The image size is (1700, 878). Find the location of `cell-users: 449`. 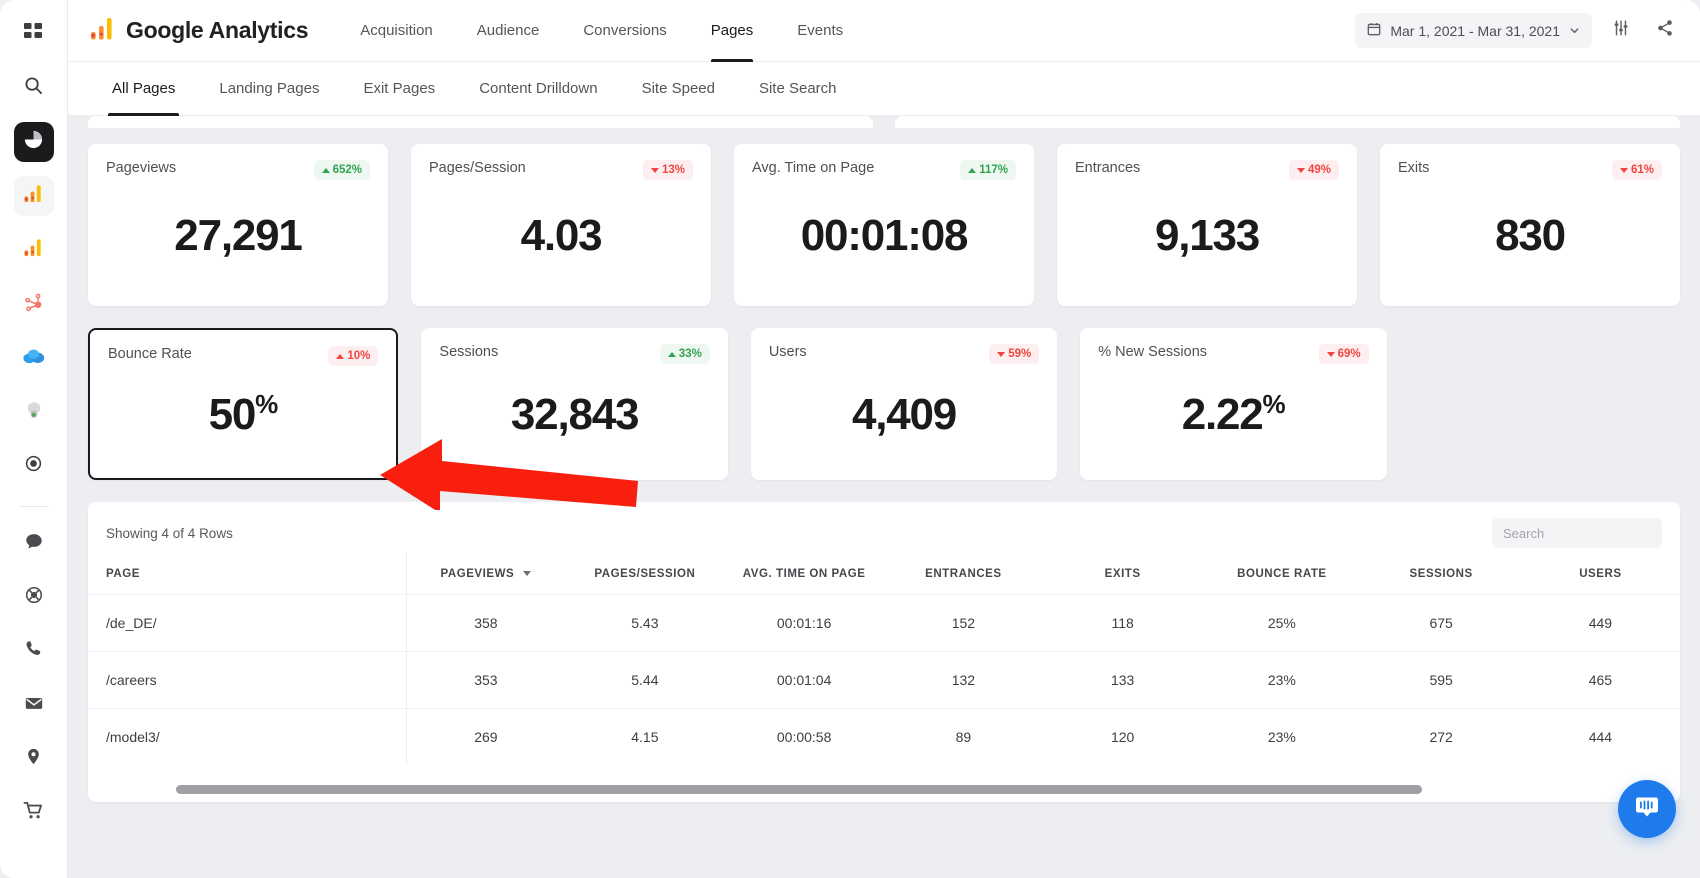

cell-users: 449 is located at coordinates (1600, 623).